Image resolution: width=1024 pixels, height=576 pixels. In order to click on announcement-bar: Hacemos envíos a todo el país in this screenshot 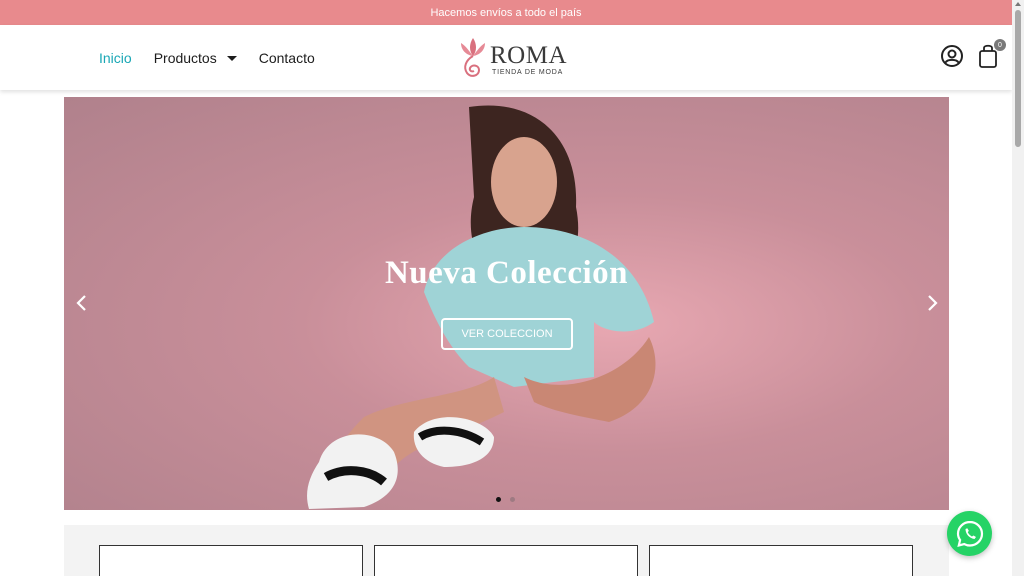, I will do `click(506, 12)`.